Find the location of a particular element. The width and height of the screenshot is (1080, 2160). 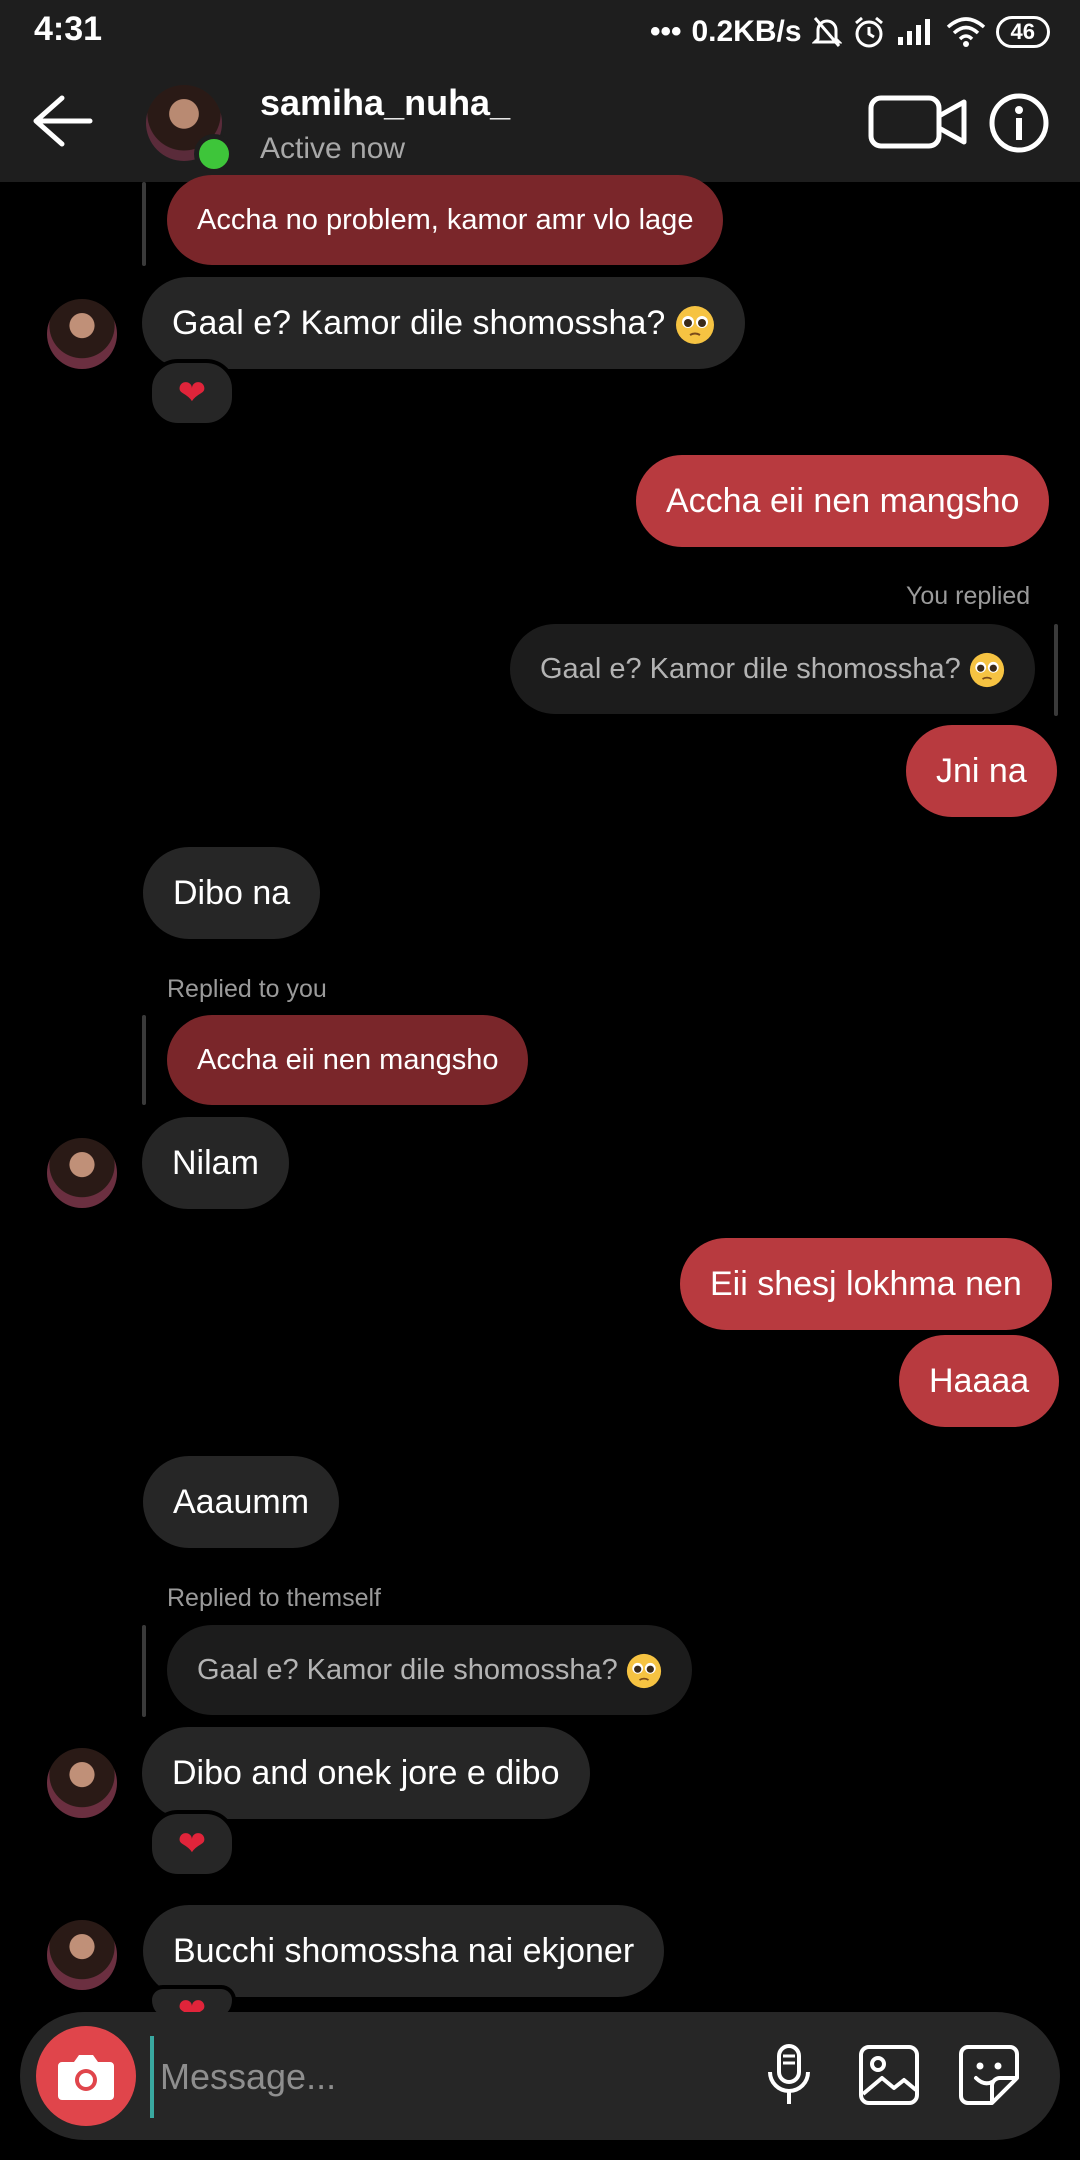

network-speed: 0.2KB/s is located at coordinates (746, 31).